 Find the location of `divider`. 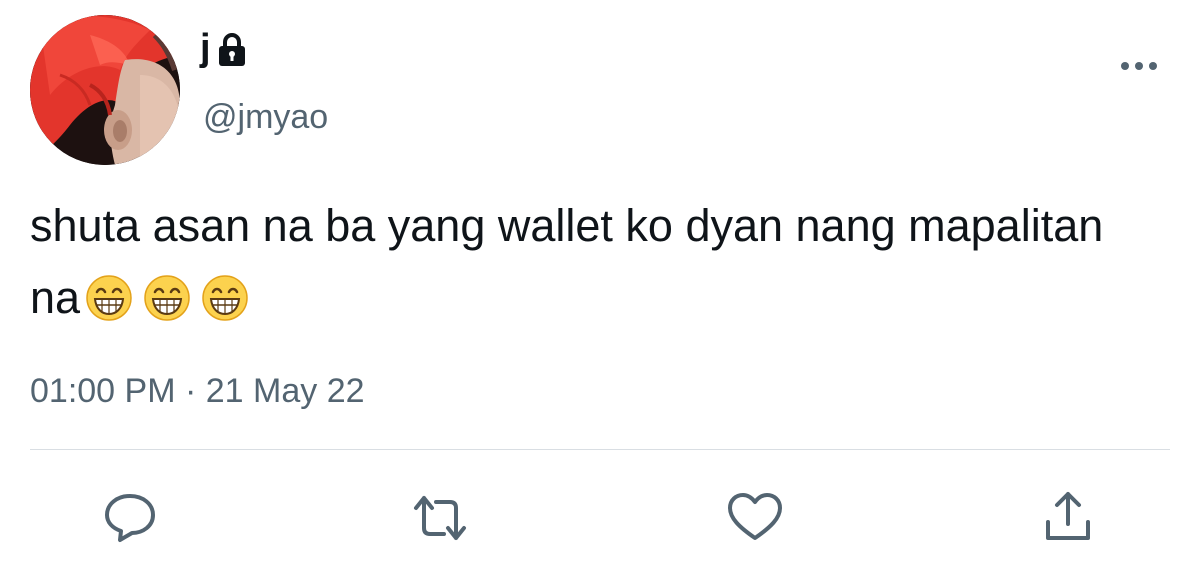

divider is located at coordinates (600, 449).